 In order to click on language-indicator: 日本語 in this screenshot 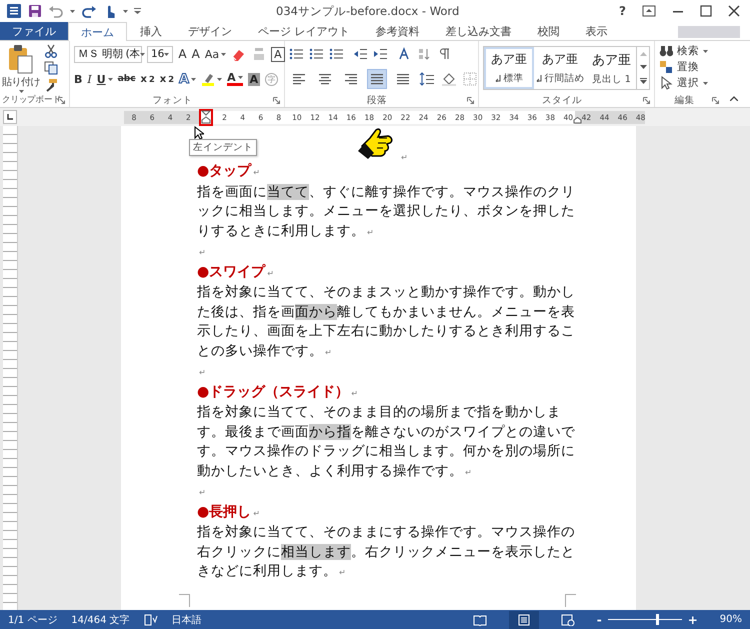, I will do `click(187, 619)`.